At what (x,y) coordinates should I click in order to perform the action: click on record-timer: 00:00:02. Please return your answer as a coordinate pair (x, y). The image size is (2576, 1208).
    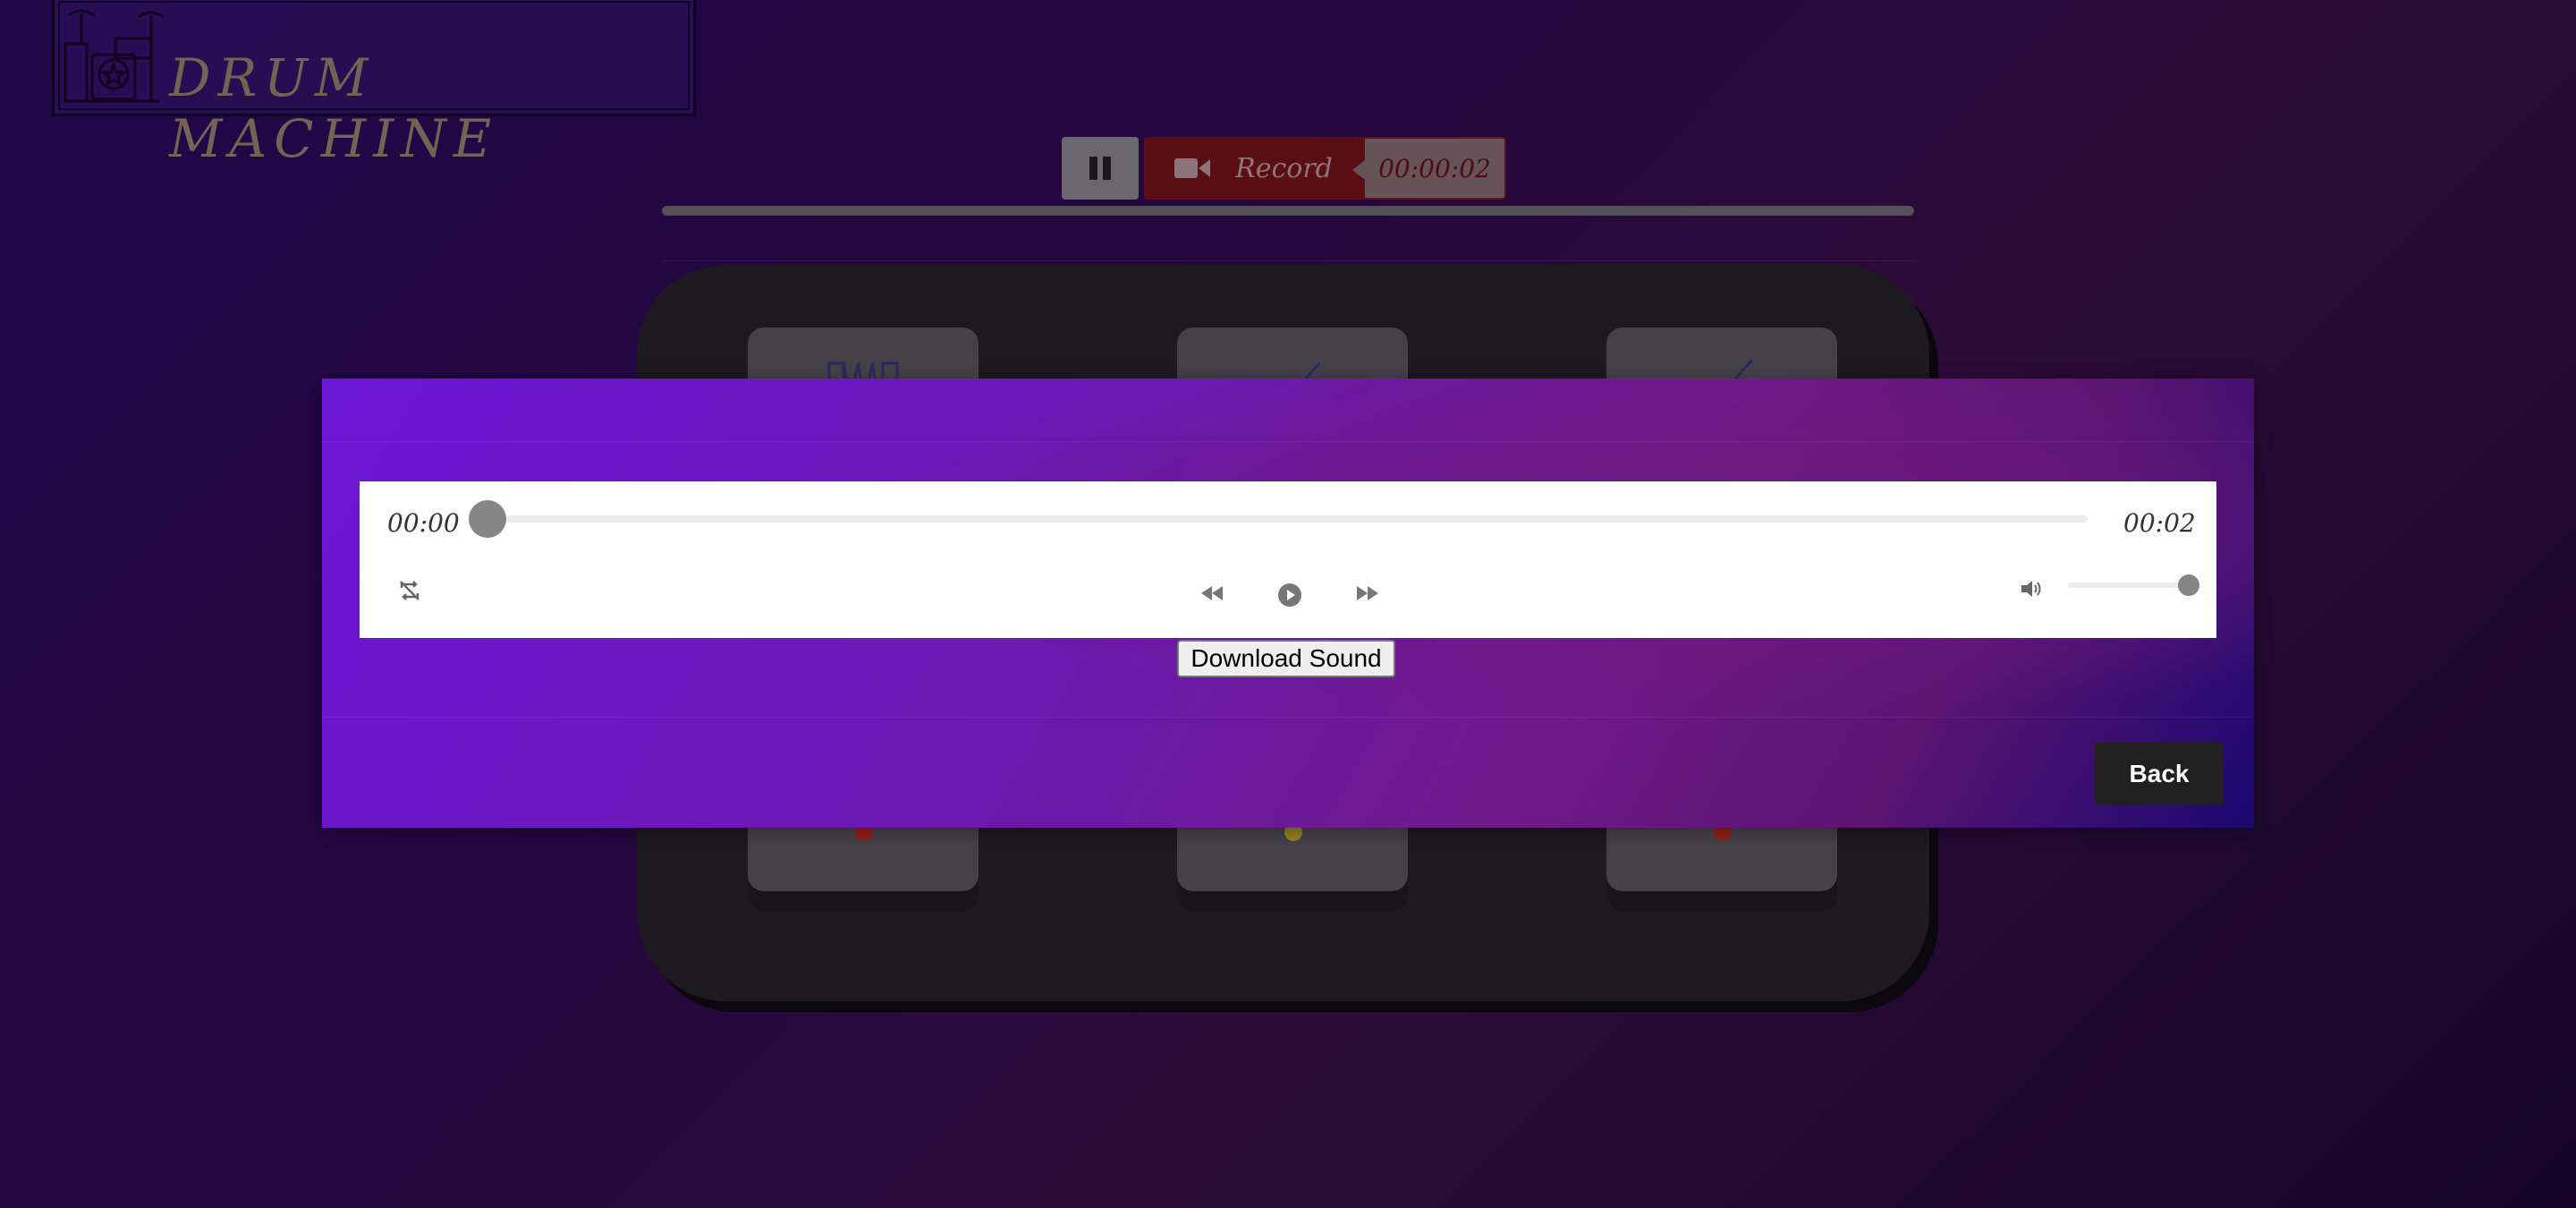
    Looking at the image, I should click on (1429, 168).